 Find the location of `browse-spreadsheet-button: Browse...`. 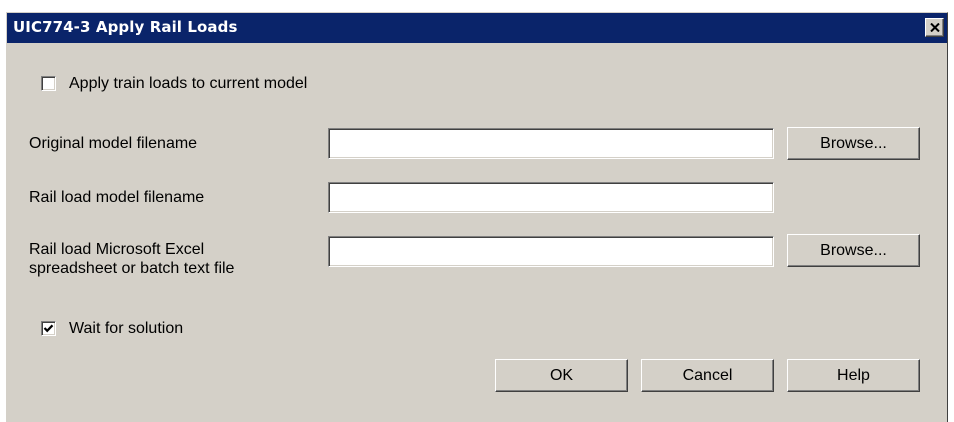

browse-spreadsheet-button: Browse... is located at coordinates (853, 250).